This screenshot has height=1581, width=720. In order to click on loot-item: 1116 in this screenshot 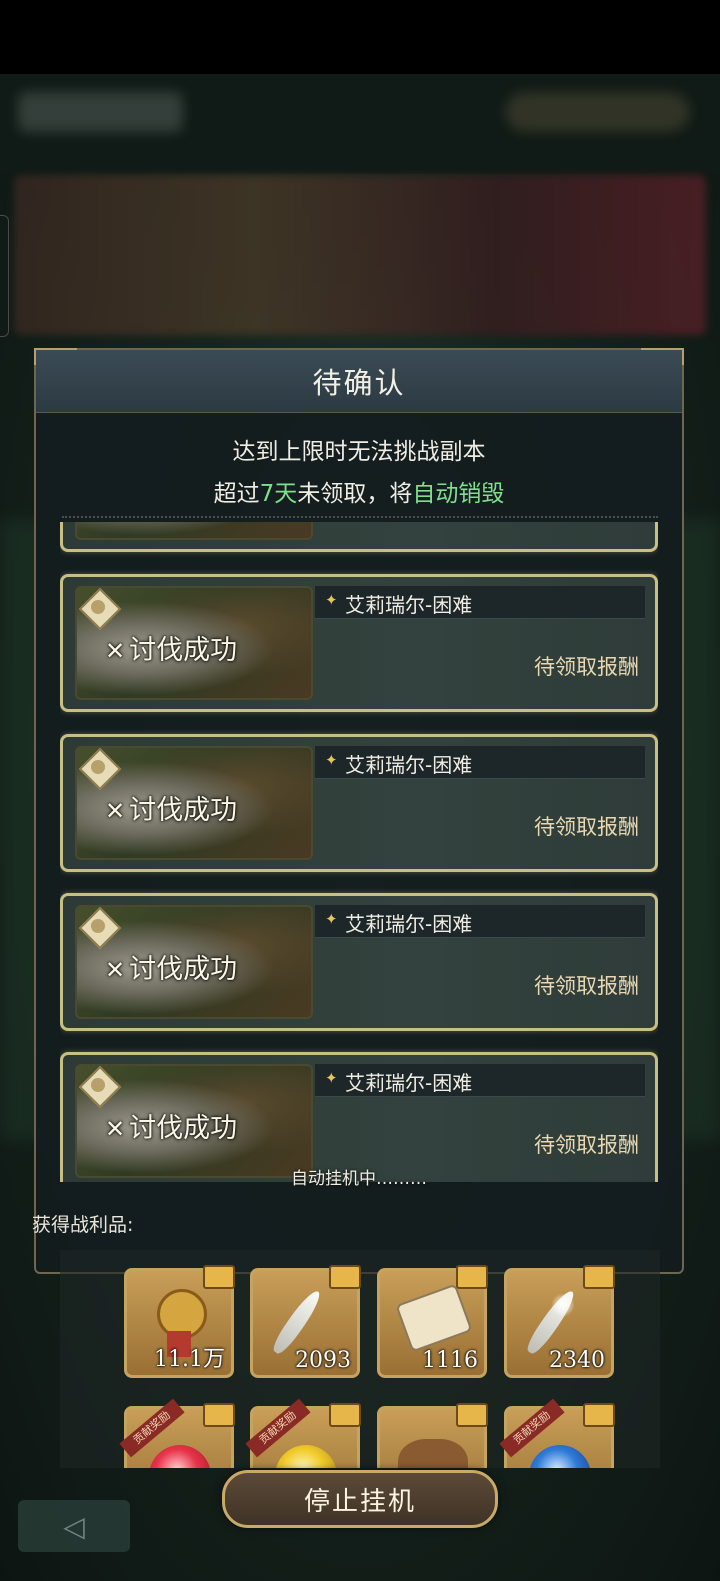, I will do `click(432, 1321)`.